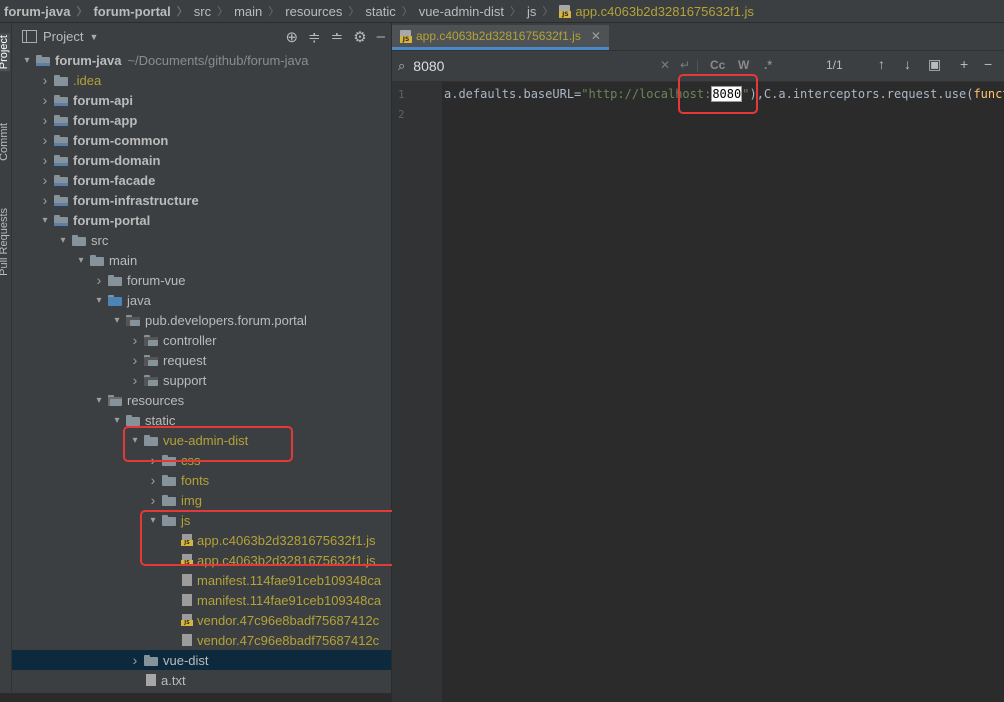 This screenshot has height=702, width=1004. Describe the element at coordinates (61, 140) in the screenshot. I see `module-folder-icon` at that location.